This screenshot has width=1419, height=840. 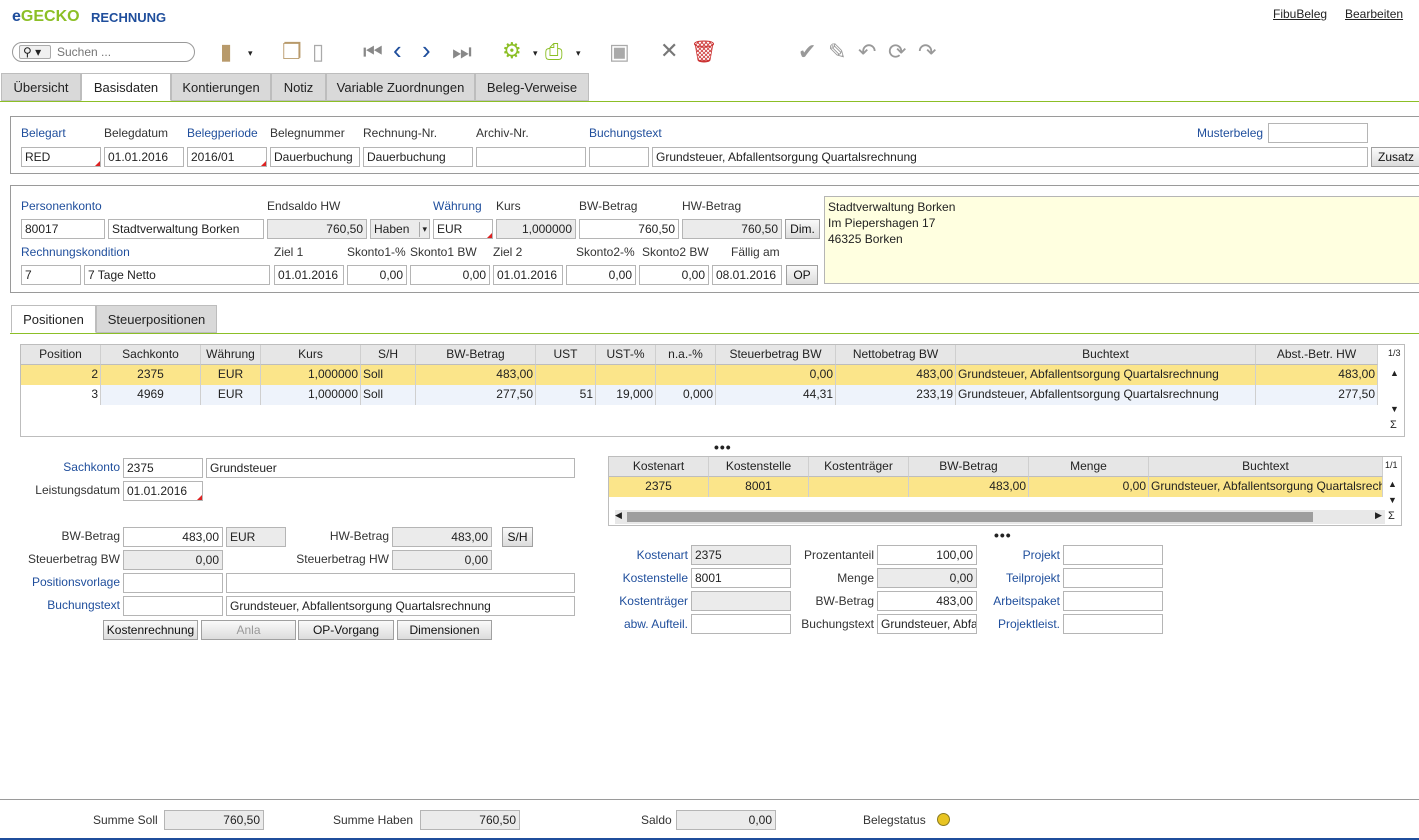 I want to click on belegart-label: Belegart, so click(x=43, y=133).